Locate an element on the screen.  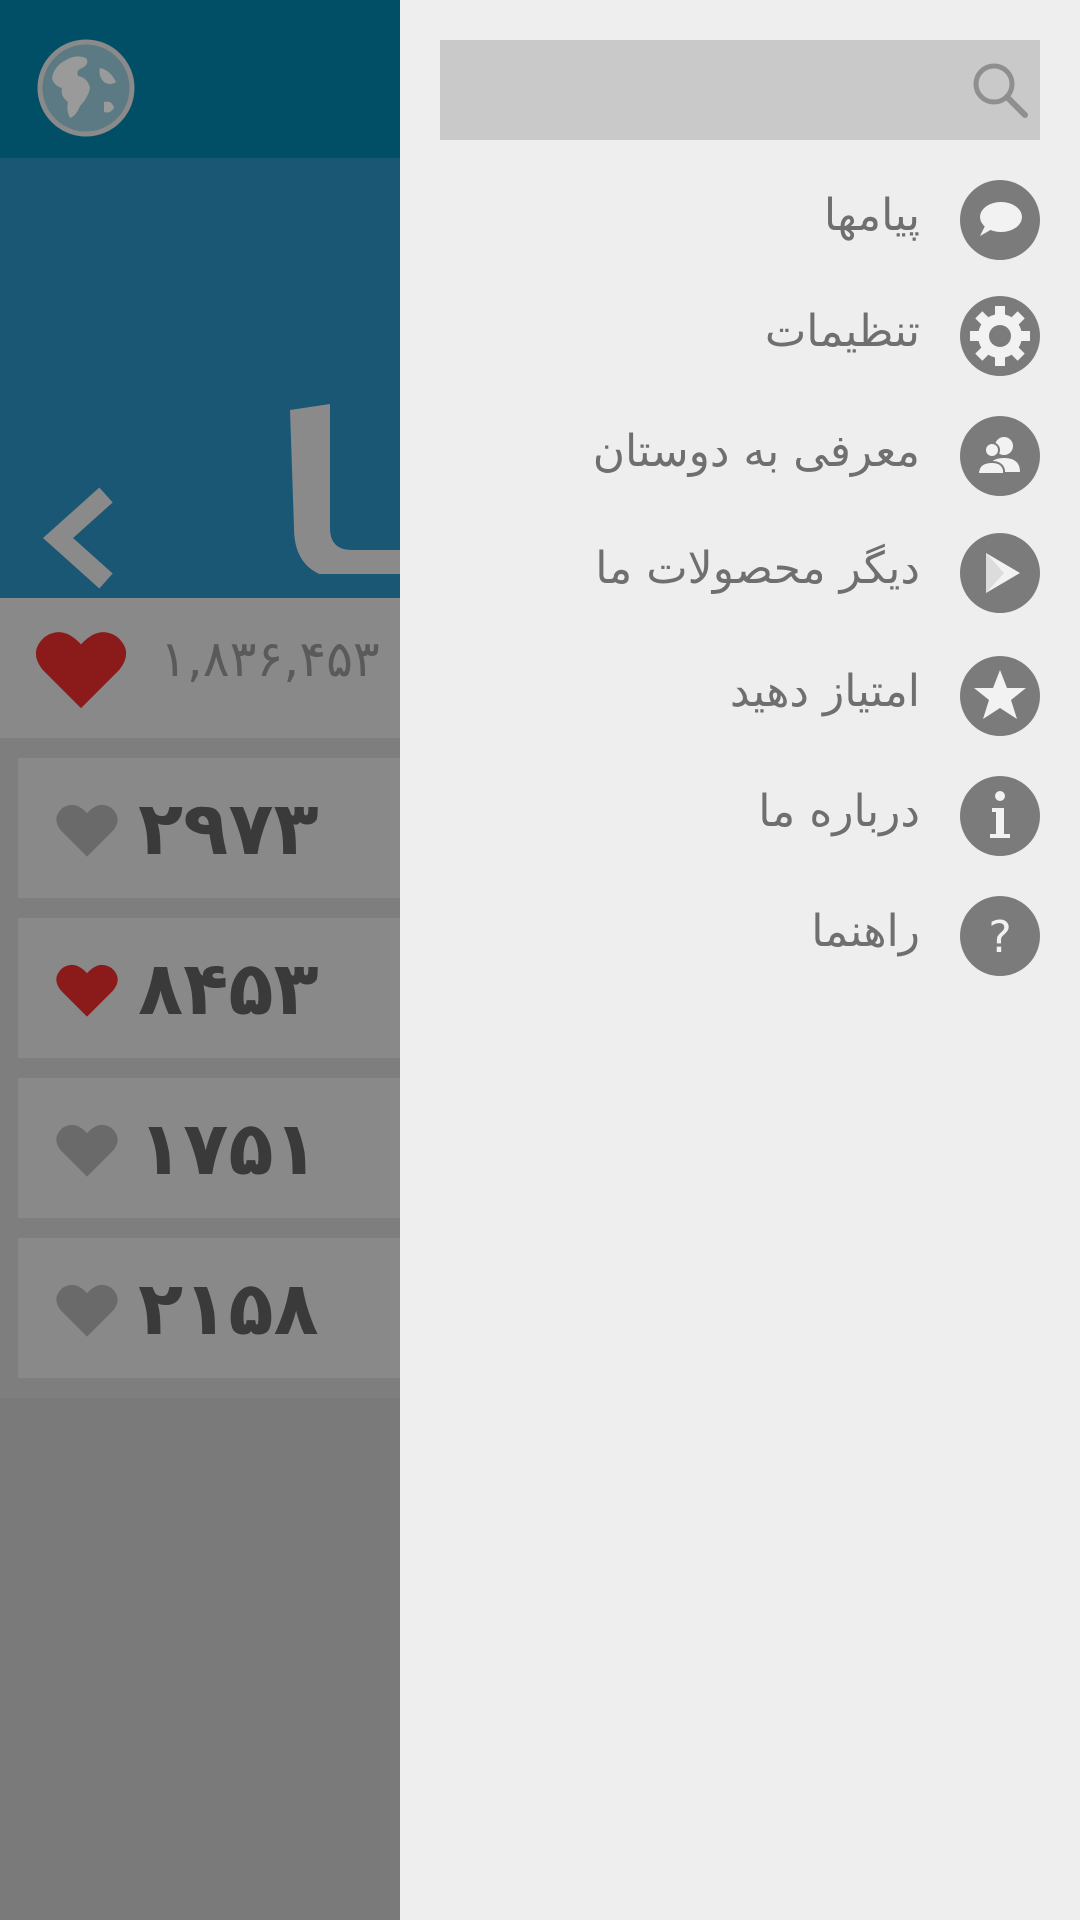
search-field is located at coordinates (740, 90).